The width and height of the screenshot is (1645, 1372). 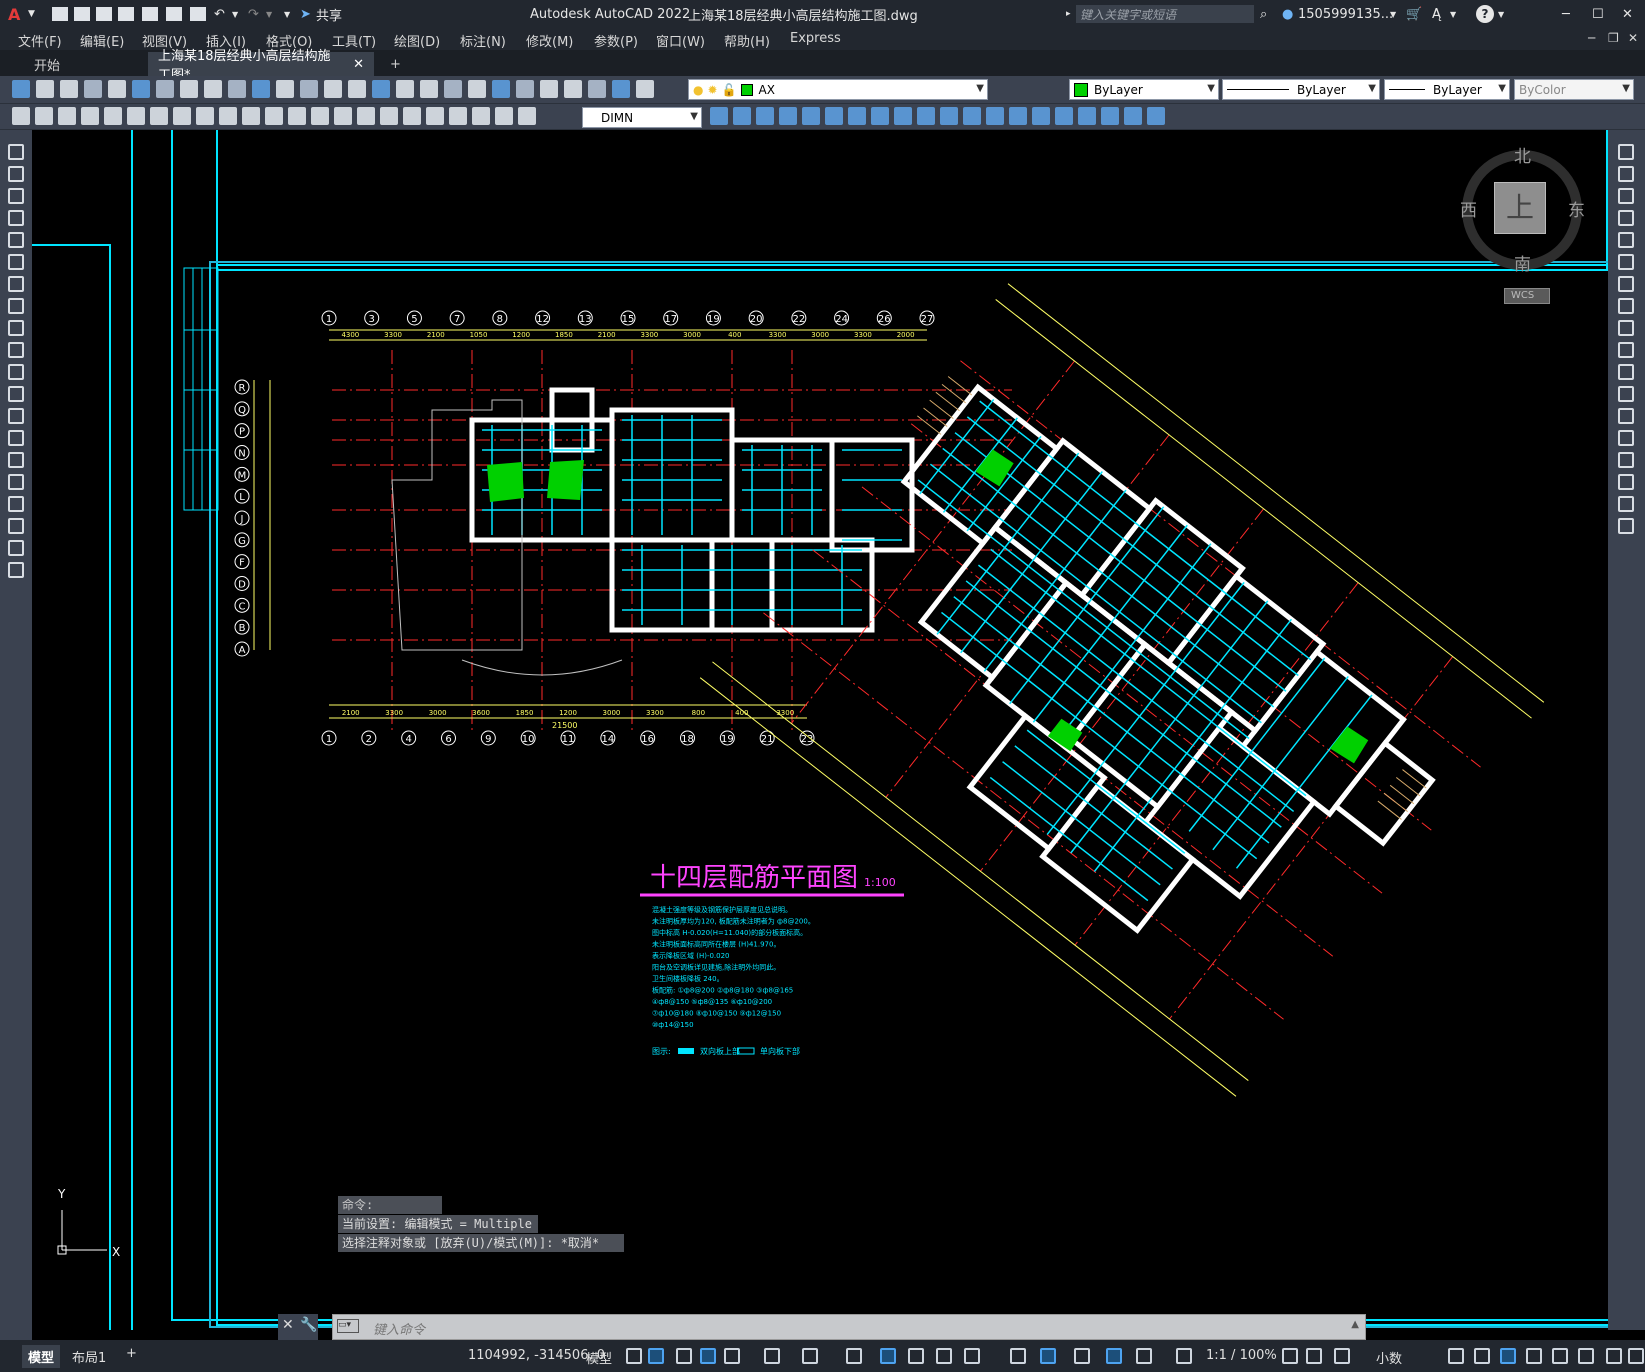 What do you see at coordinates (616, 40) in the screenshot?
I see `menu-parametric: 参数(P)` at bounding box center [616, 40].